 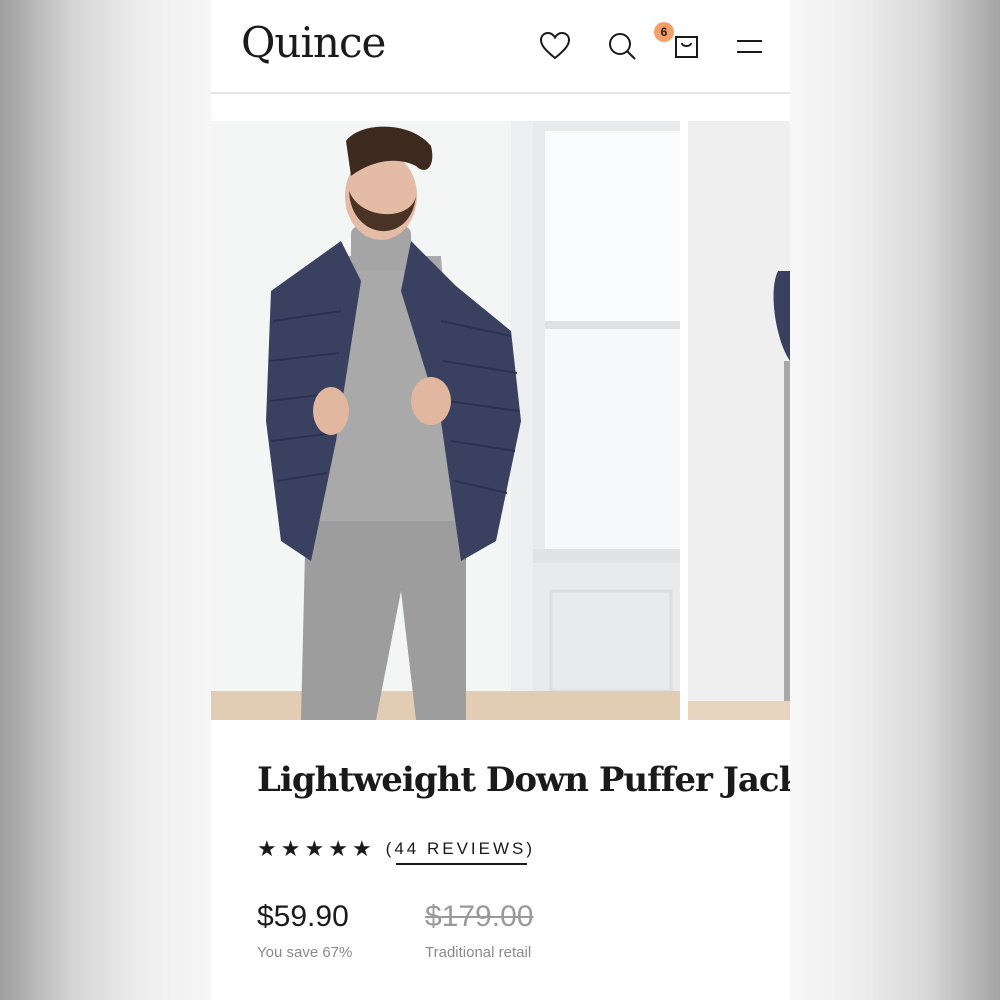 I want to click on reviews-label: (44 REVIEWS), so click(x=460, y=848).